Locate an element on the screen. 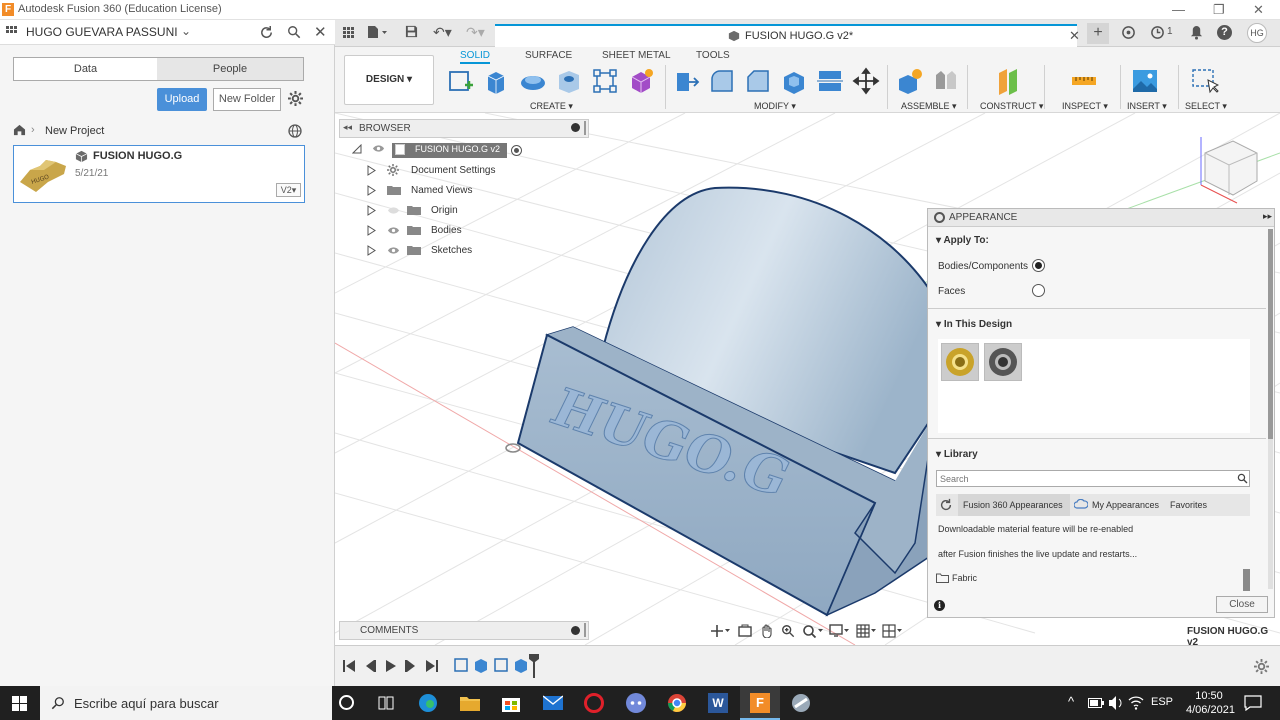 The height and width of the screenshot is (720, 1280). gear-icon is located at coordinates (295, 98).